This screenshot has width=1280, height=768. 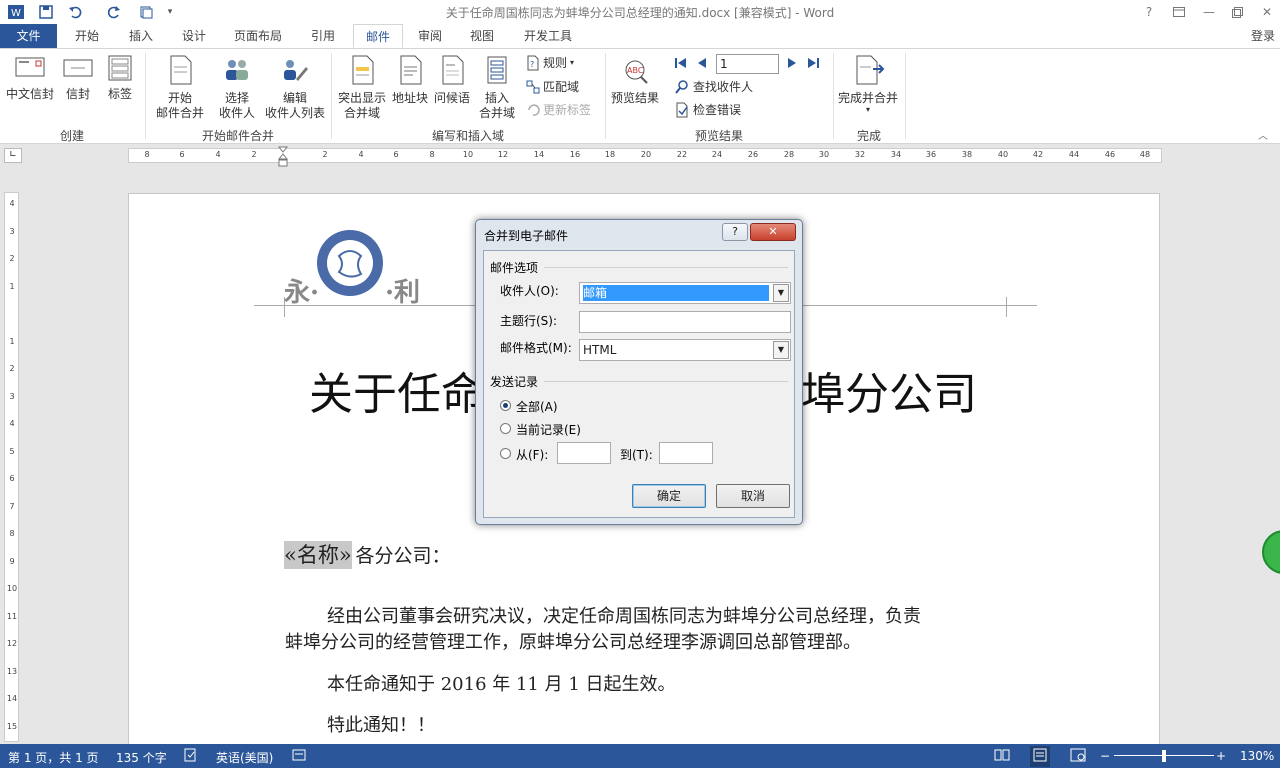 I want to click on last-record-button, so click(x=813, y=63).